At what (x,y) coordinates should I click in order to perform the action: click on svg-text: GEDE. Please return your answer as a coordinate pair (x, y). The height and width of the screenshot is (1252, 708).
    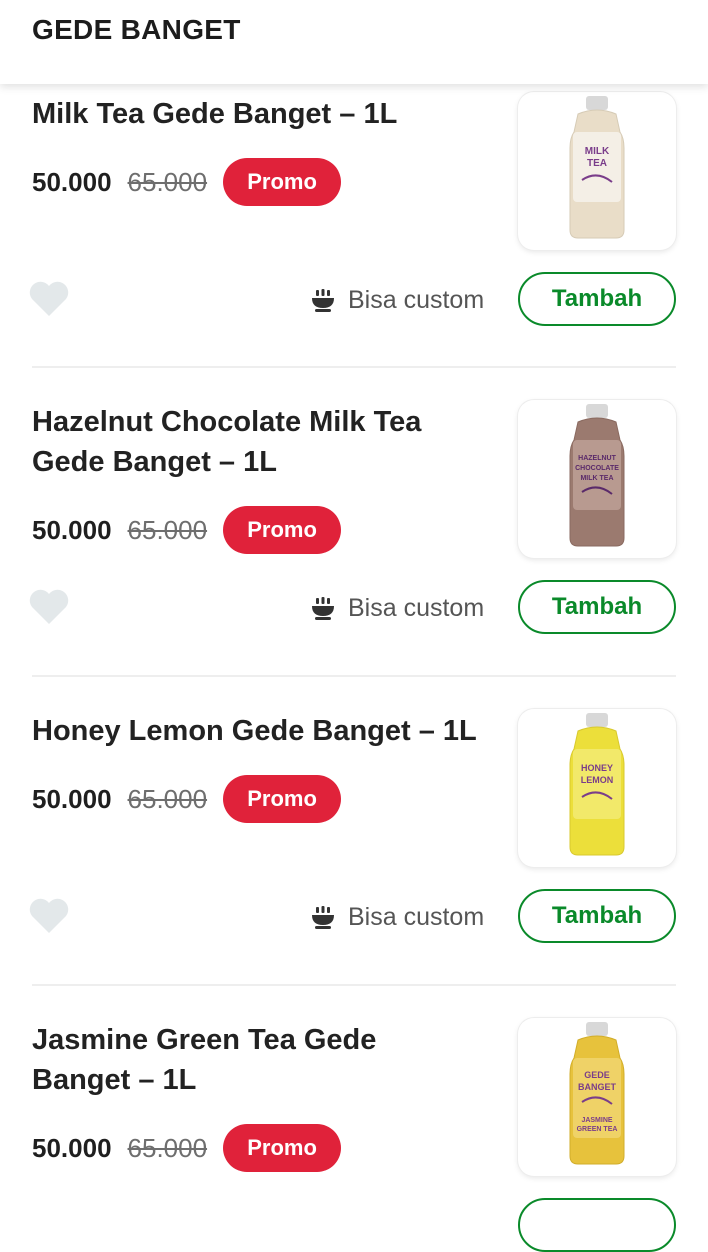
    Looking at the image, I should click on (597, 1075).